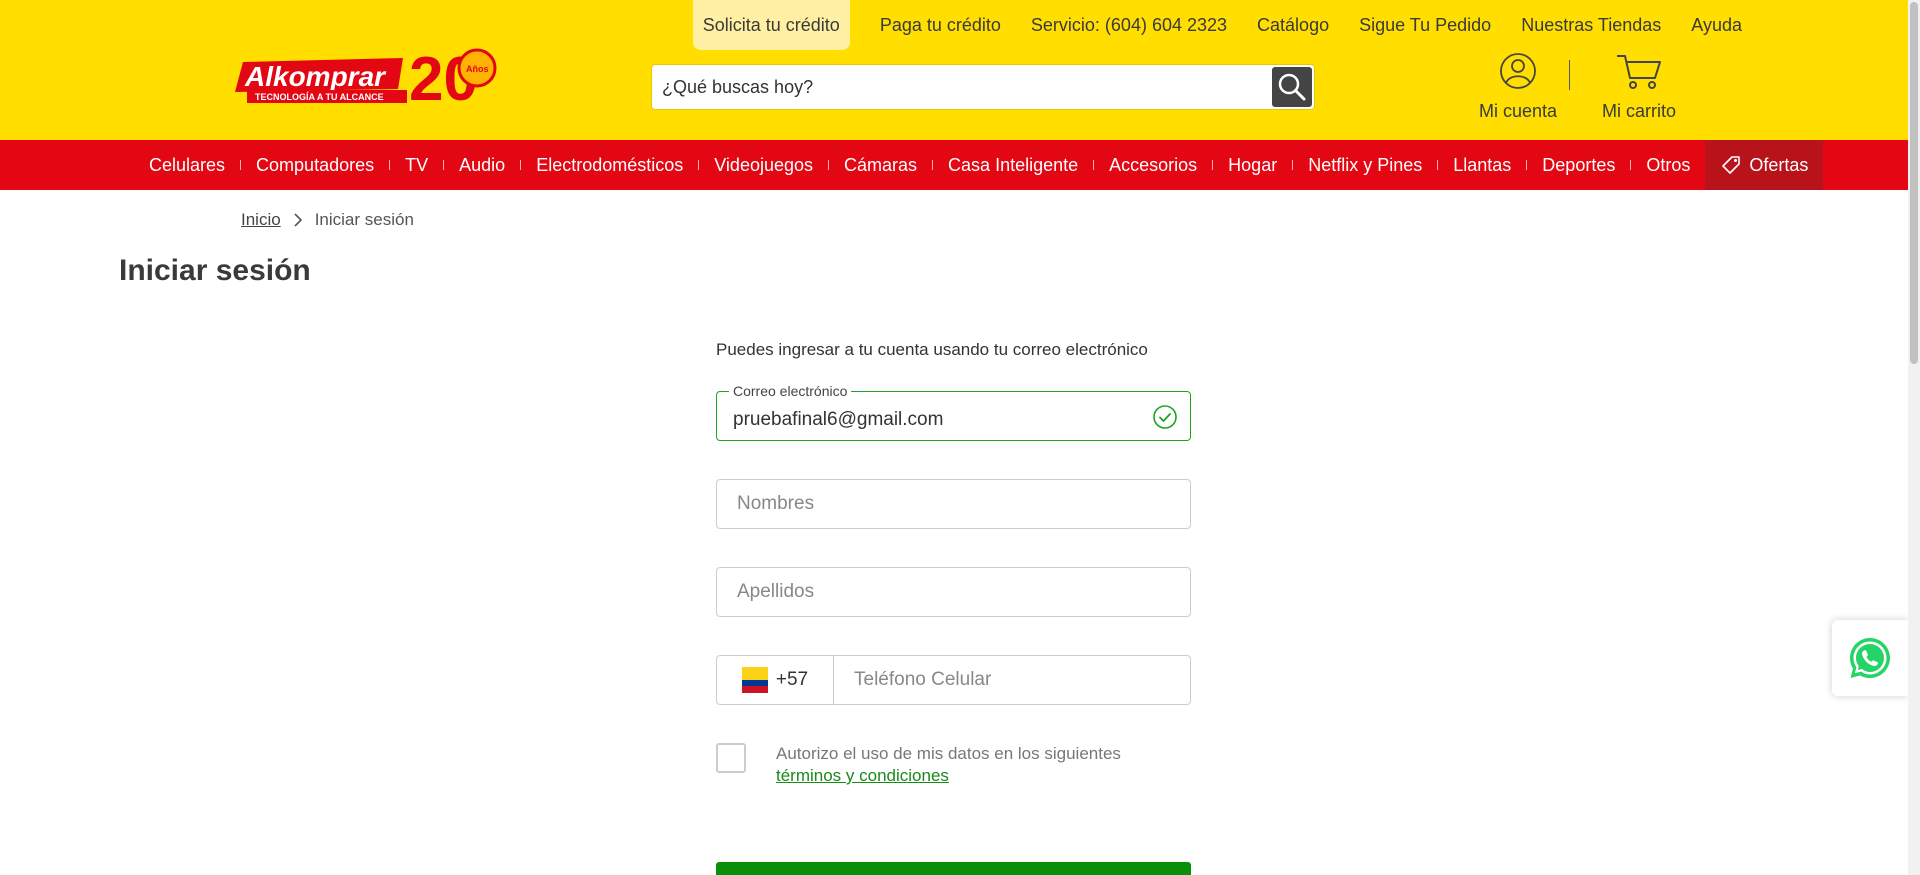 This screenshot has height=875, width=1920. I want to click on logo-anniversary-sub: Años, so click(477, 69).